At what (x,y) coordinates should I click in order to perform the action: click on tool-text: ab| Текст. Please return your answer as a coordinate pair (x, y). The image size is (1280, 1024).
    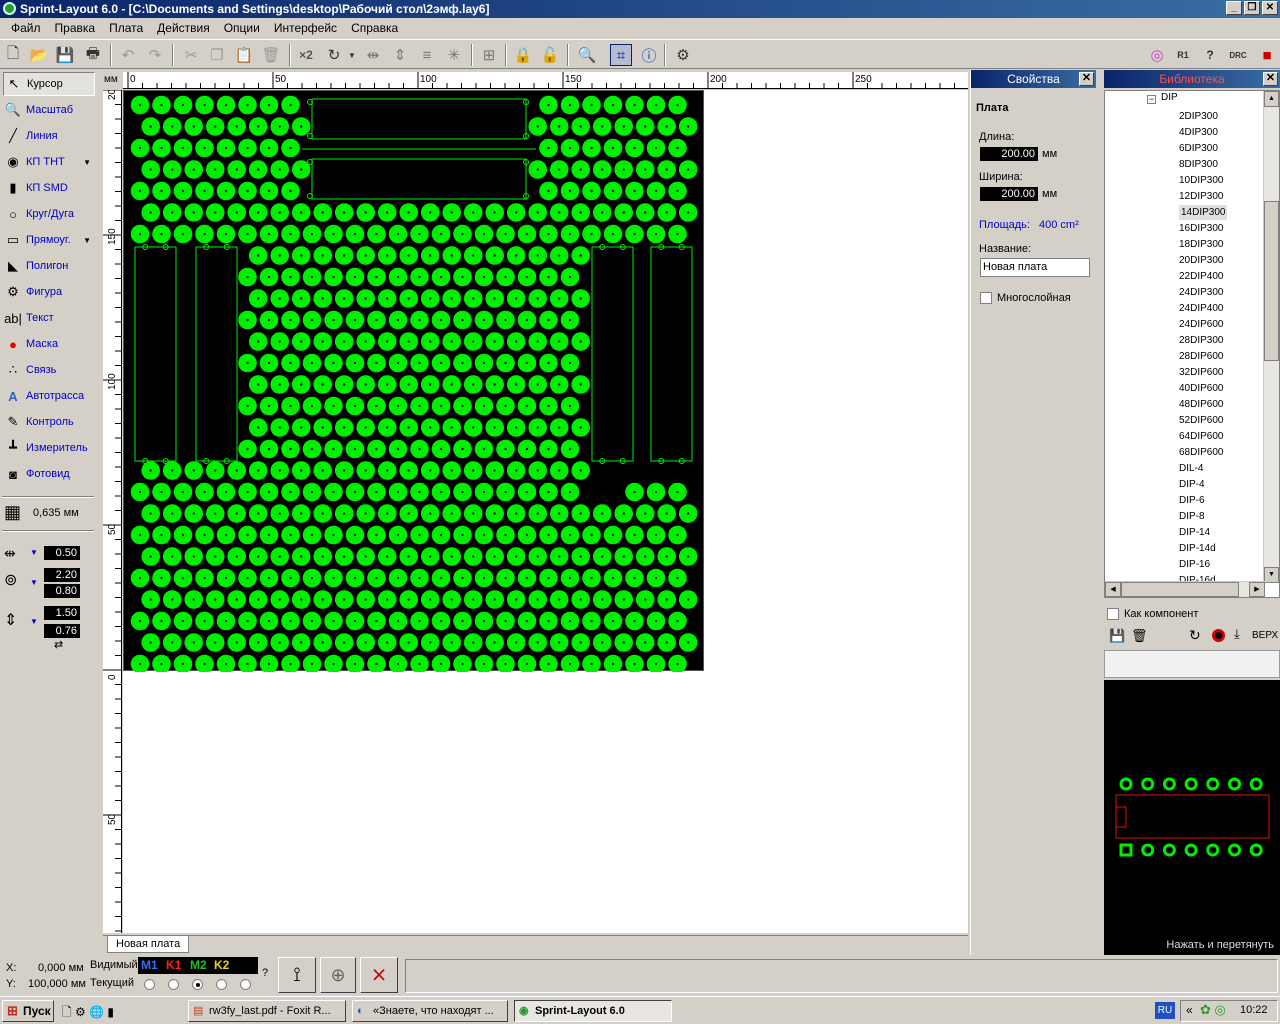
    Looking at the image, I should click on (49, 318).